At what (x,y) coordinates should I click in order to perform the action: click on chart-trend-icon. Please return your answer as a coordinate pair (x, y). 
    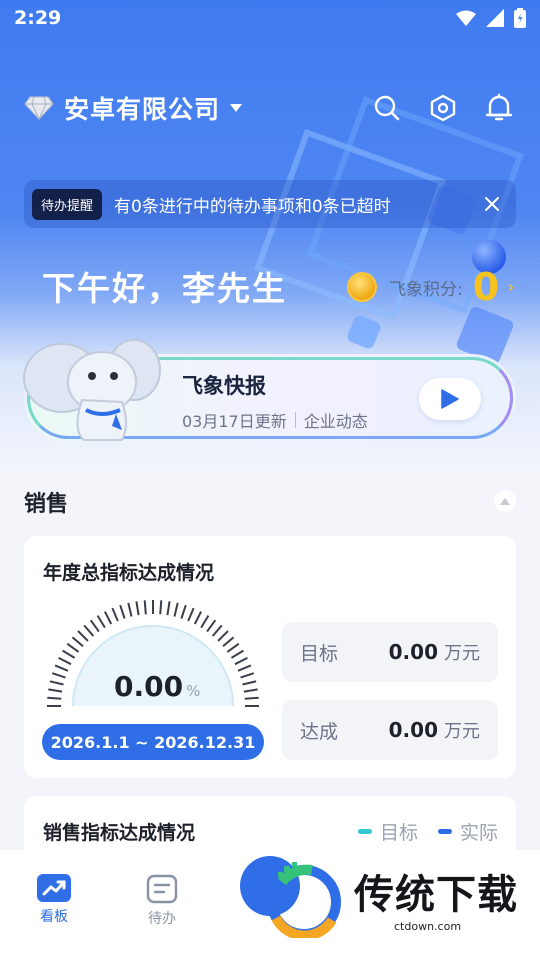
    Looking at the image, I should click on (54, 888).